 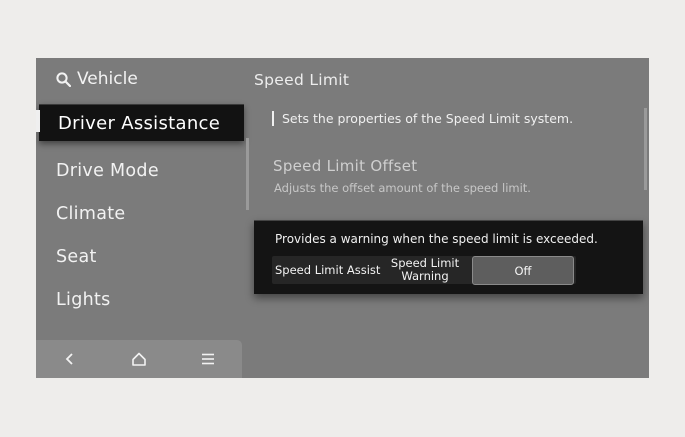 I want to click on sidebar-item-climate: Climate, so click(x=90, y=214).